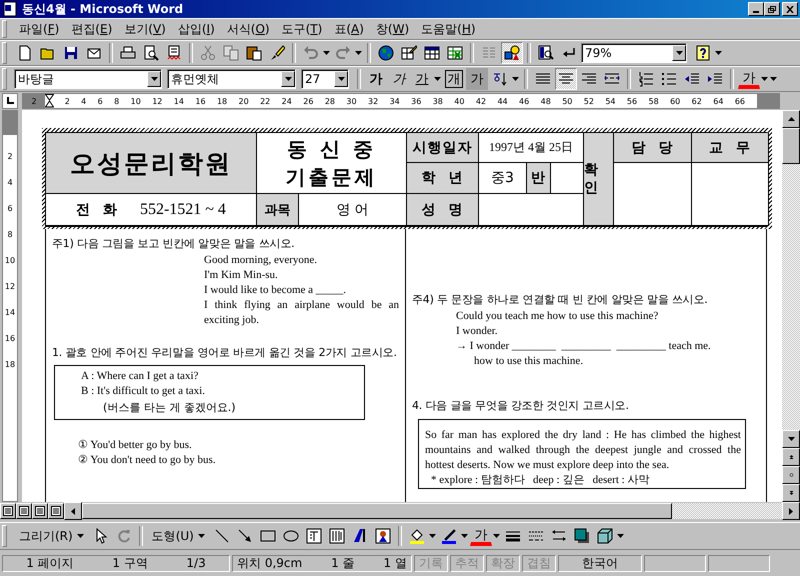  What do you see at coordinates (128, 53) in the screenshot?
I see `printer-icon` at bounding box center [128, 53].